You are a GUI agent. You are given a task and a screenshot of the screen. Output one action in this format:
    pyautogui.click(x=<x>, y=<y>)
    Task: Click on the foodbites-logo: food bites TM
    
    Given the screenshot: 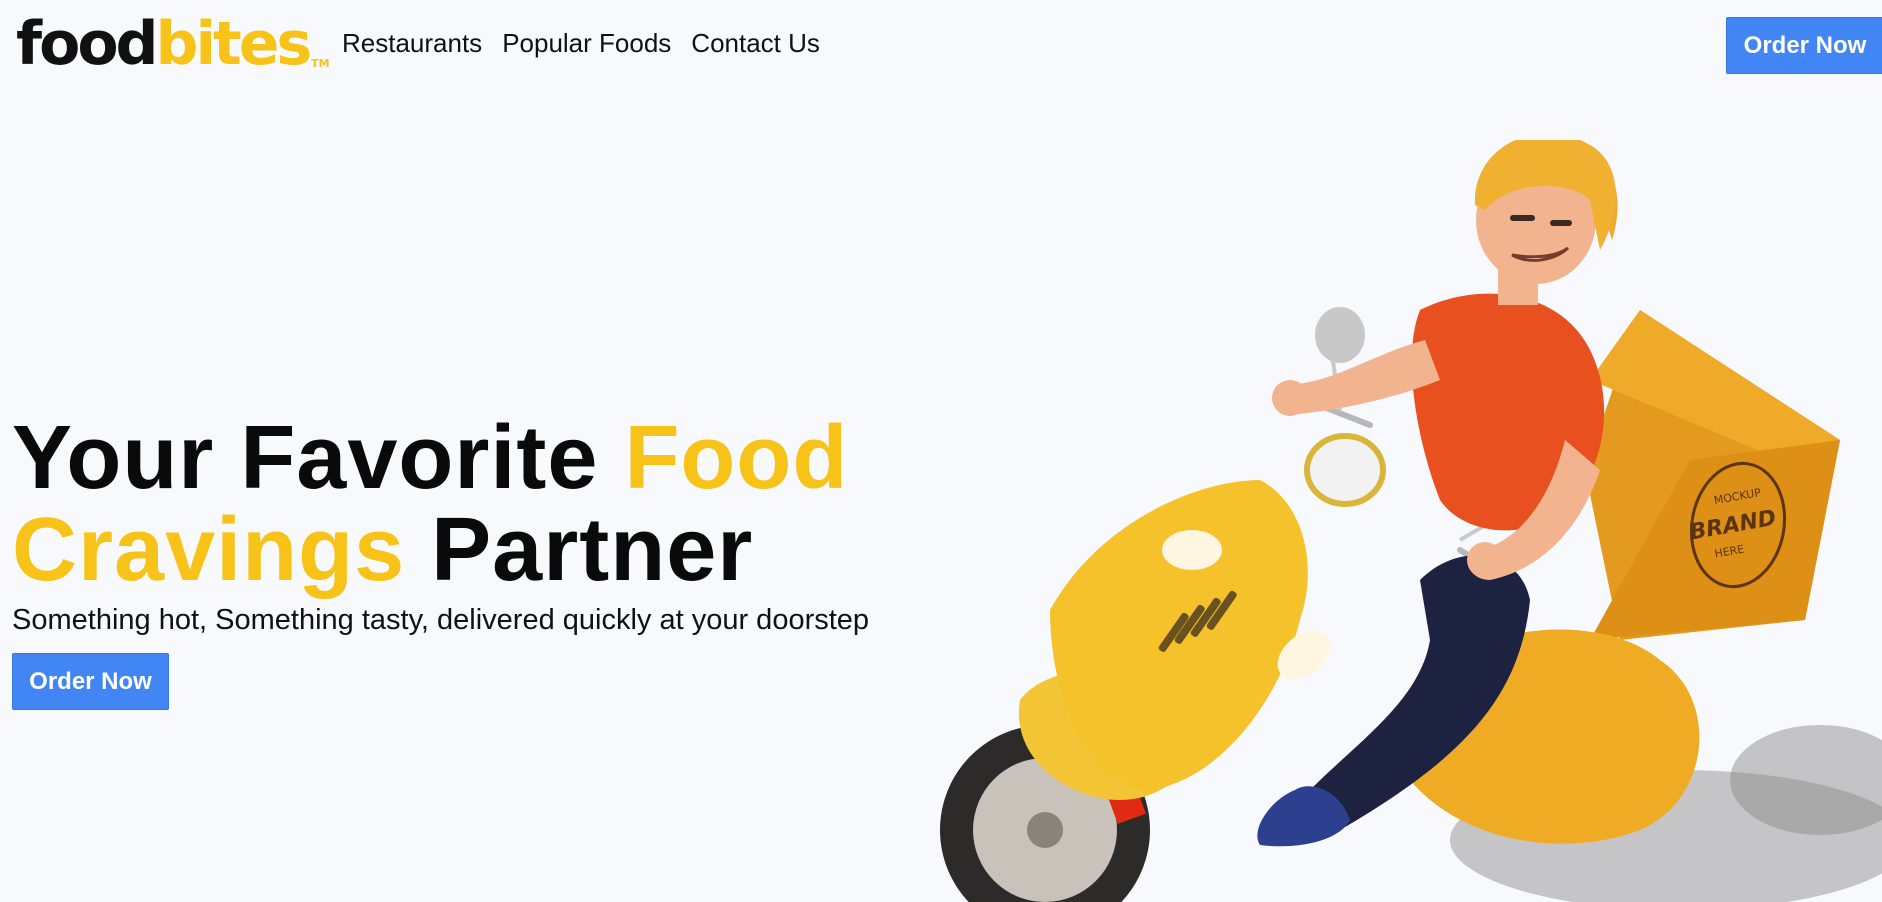 What is the action you would take?
    pyautogui.click(x=173, y=44)
    